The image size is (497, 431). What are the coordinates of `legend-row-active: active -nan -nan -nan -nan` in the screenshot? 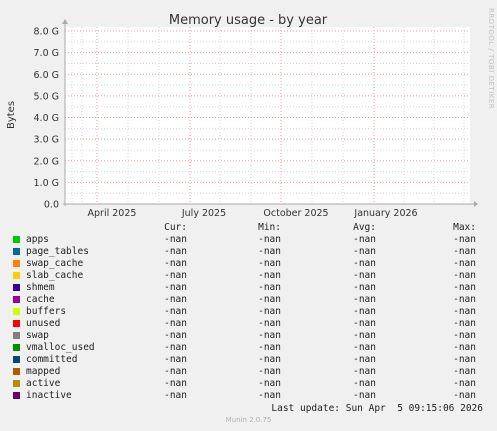 It's located at (248, 384).